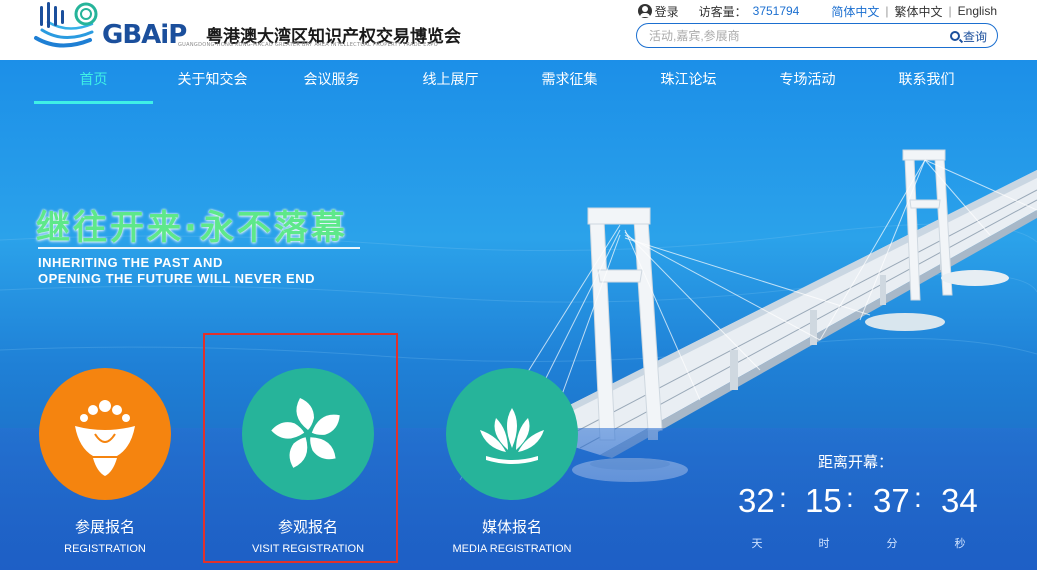 The image size is (1037, 570). Describe the element at coordinates (105, 549) in the screenshot. I see `exhibitor-registration-subtitle: REGISTRATION` at that location.